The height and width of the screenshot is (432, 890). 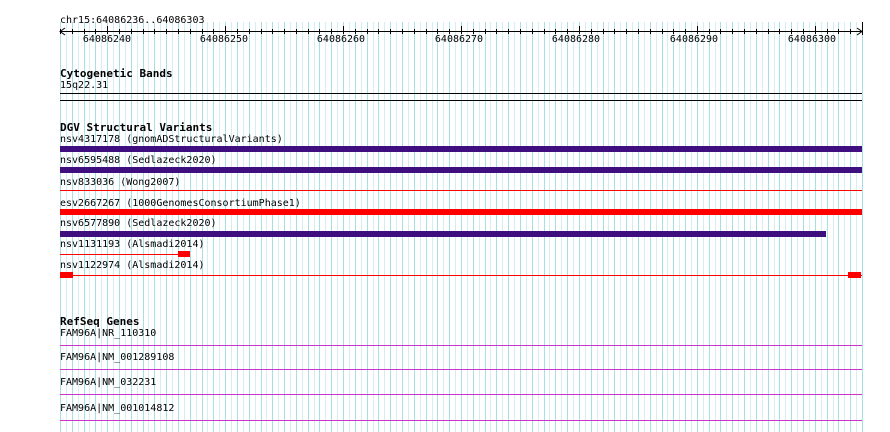 What do you see at coordinates (136, 128) in the screenshot?
I see `dgv-track-title: DGV Structural Variants` at bounding box center [136, 128].